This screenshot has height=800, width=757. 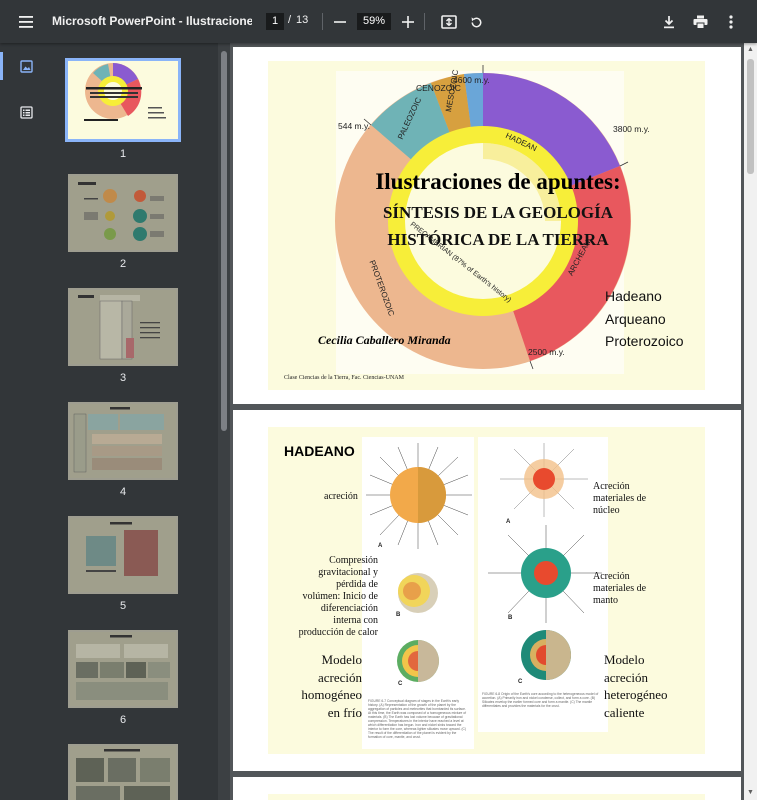 I want to click on print-icon, so click(x=700, y=22).